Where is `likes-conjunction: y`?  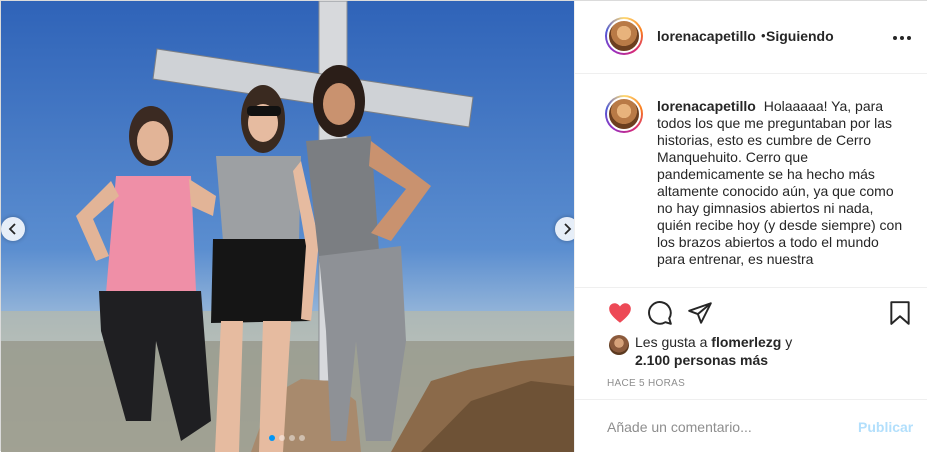 likes-conjunction: y is located at coordinates (789, 342).